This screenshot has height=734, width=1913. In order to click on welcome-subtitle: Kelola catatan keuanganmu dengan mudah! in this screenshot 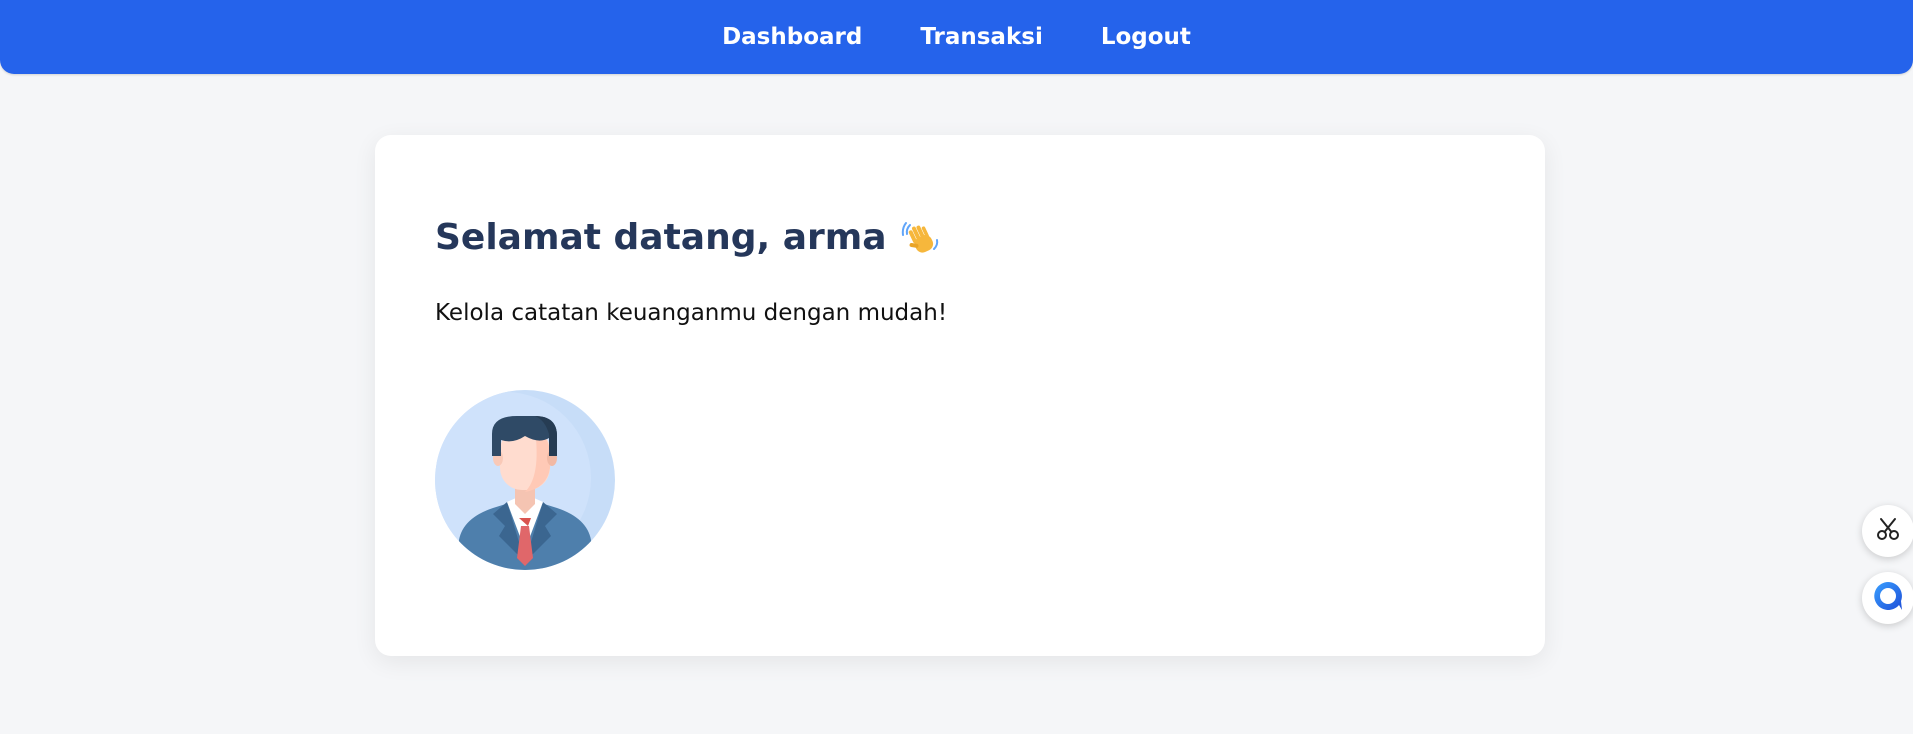, I will do `click(691, 313)`.